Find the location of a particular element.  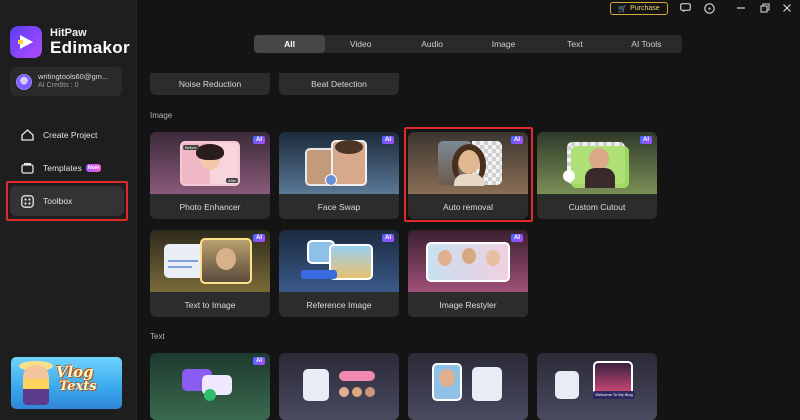

purchase-button: 🛒 Purchase is located at coordinates (639, 8).